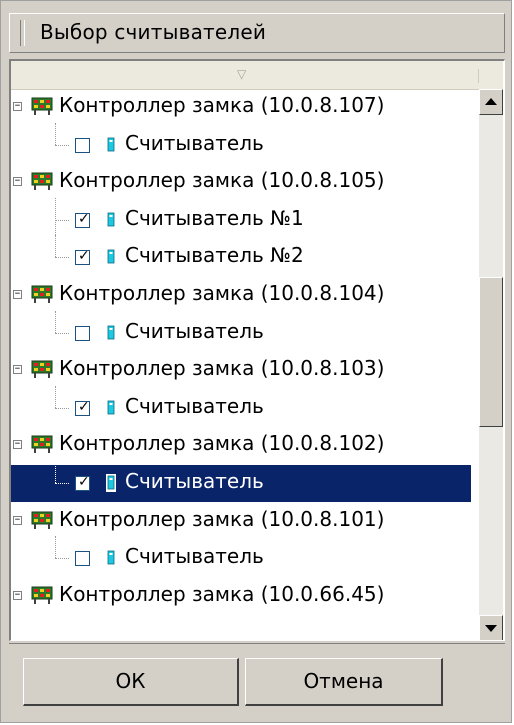  I want to click on arrow-down-icon, so click(491, 628).